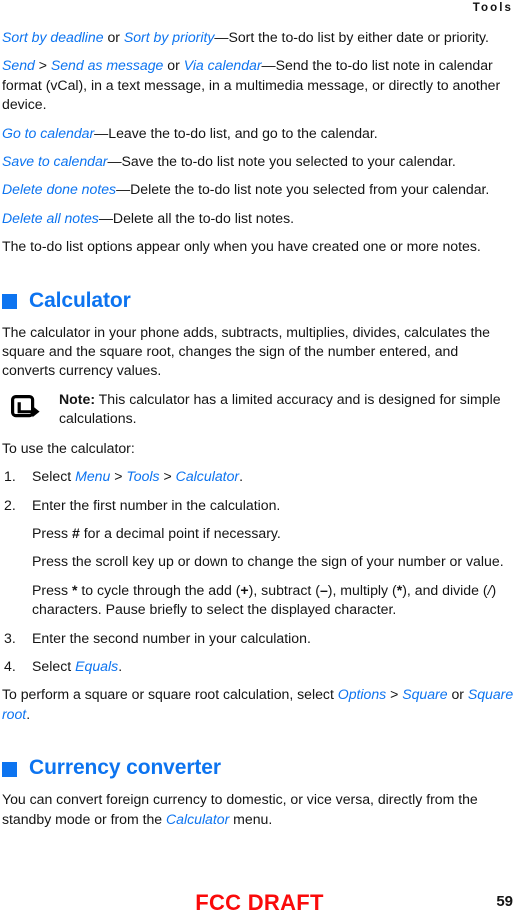  What do you see at coordinates (50, 217) in the screenshot?
I see `option-term-delete-all-notes: Delete all notes` at bounding box center [50, 217].